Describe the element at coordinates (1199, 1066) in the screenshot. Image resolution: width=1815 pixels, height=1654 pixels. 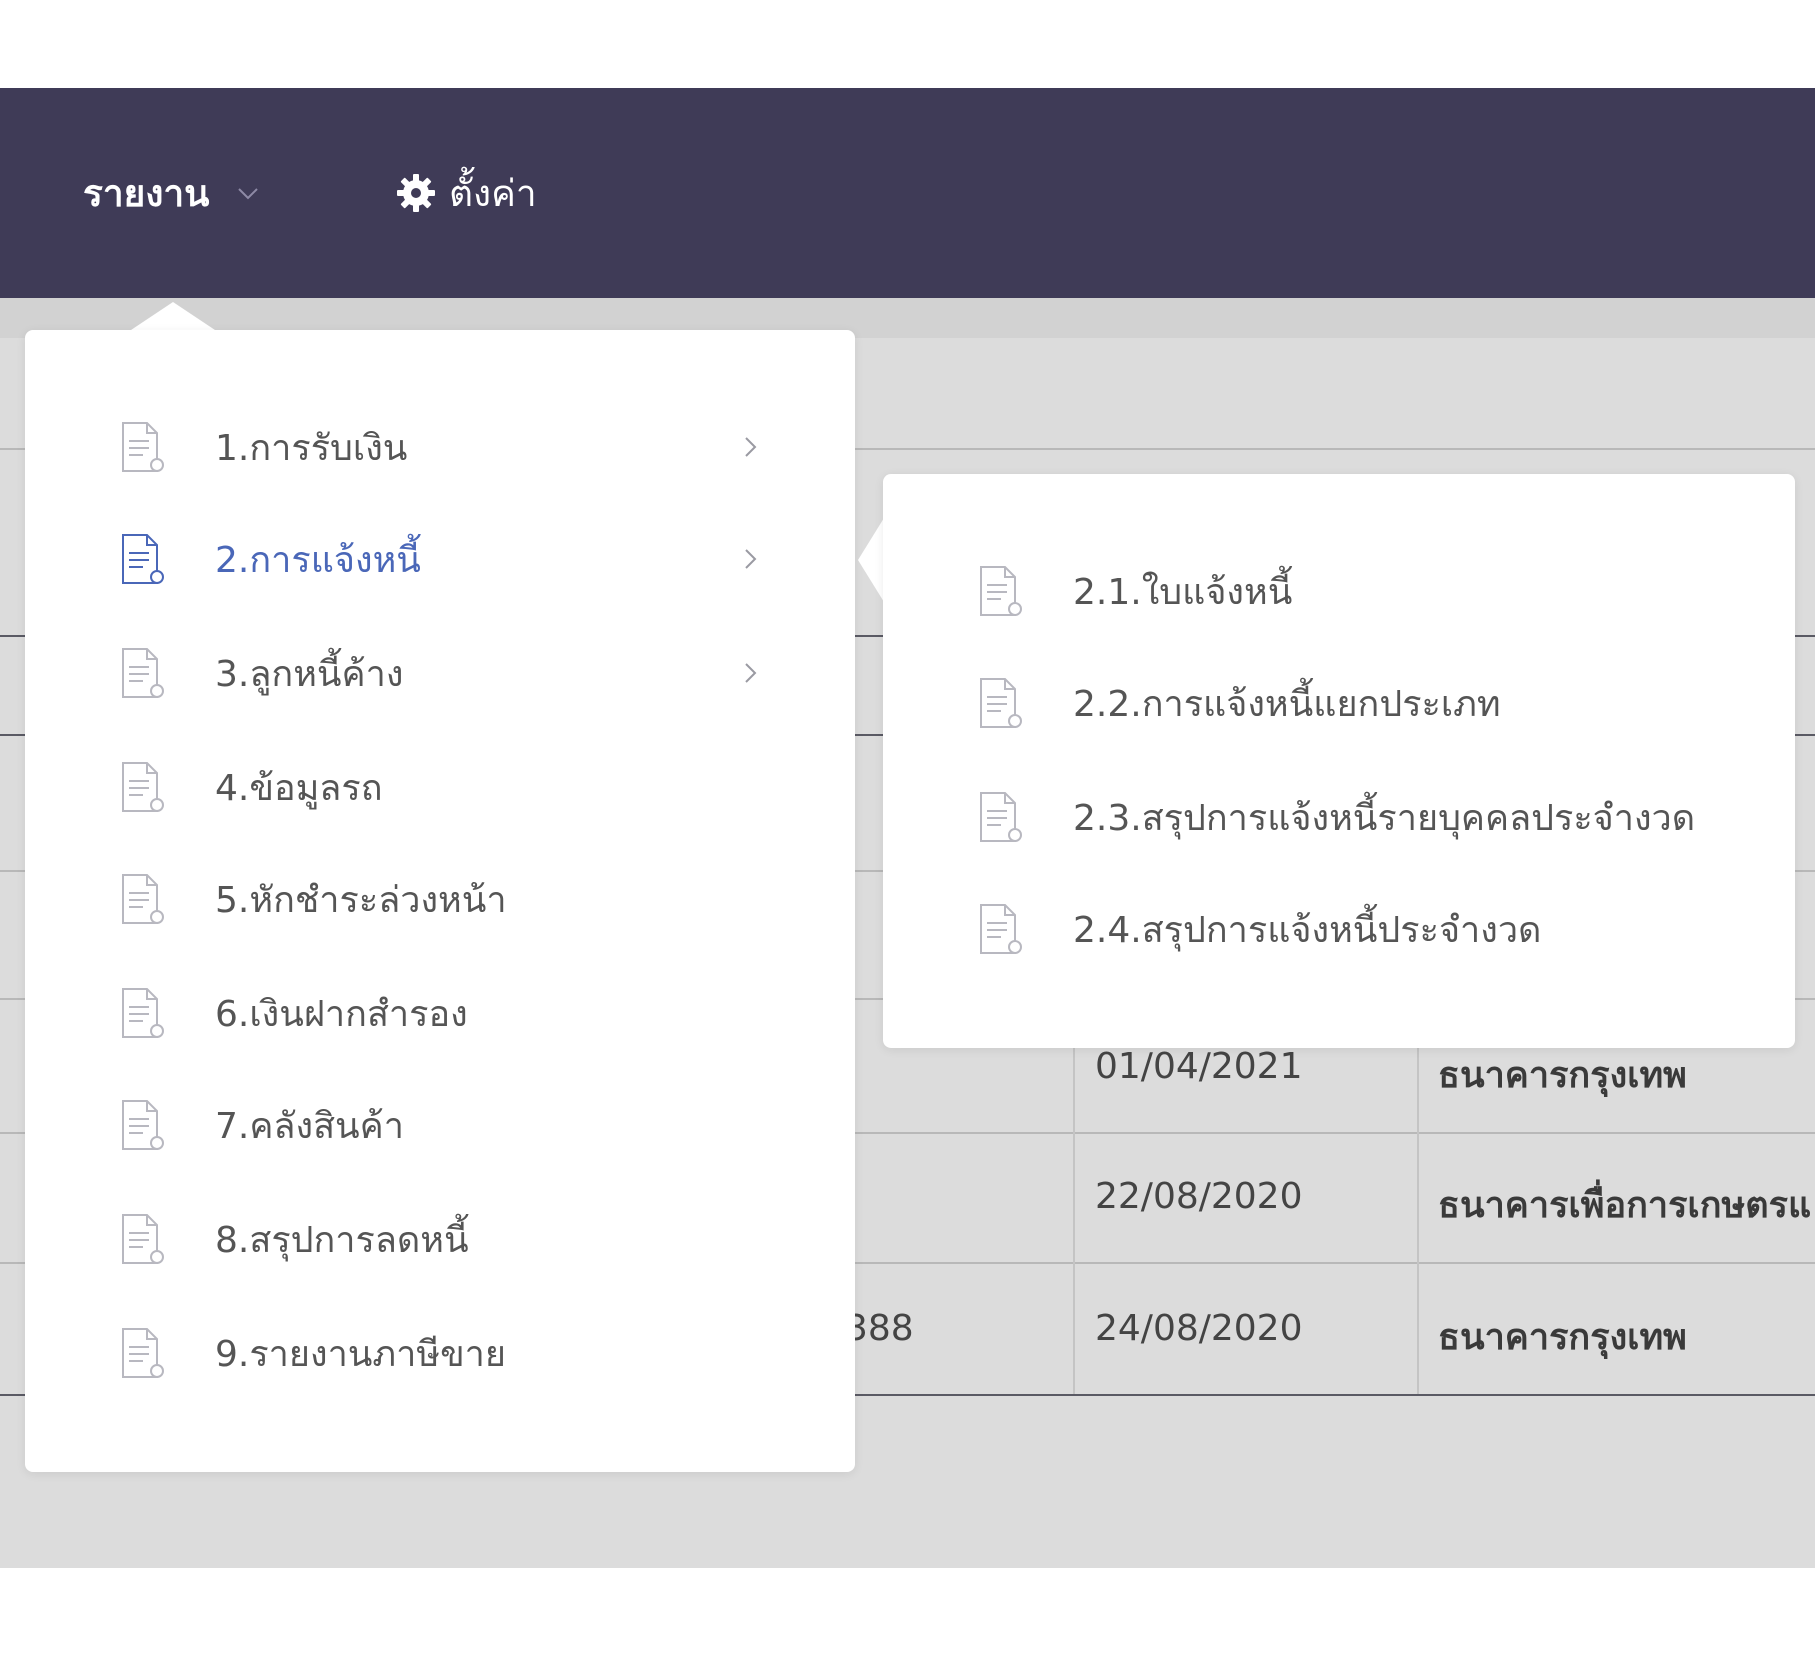
I see `table-cell-date: 01/04/2021` at that location.